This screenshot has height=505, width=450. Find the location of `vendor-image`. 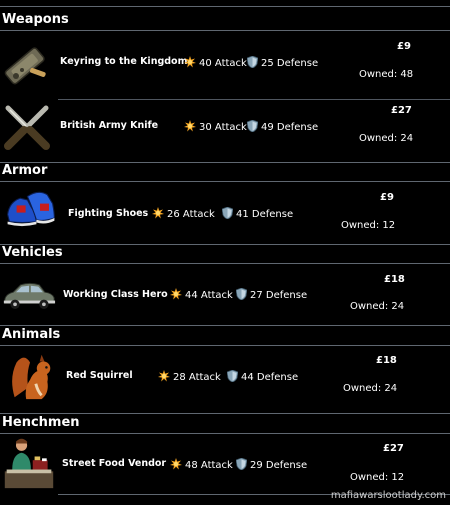

vendor-image is located at coordinates (28, 465).